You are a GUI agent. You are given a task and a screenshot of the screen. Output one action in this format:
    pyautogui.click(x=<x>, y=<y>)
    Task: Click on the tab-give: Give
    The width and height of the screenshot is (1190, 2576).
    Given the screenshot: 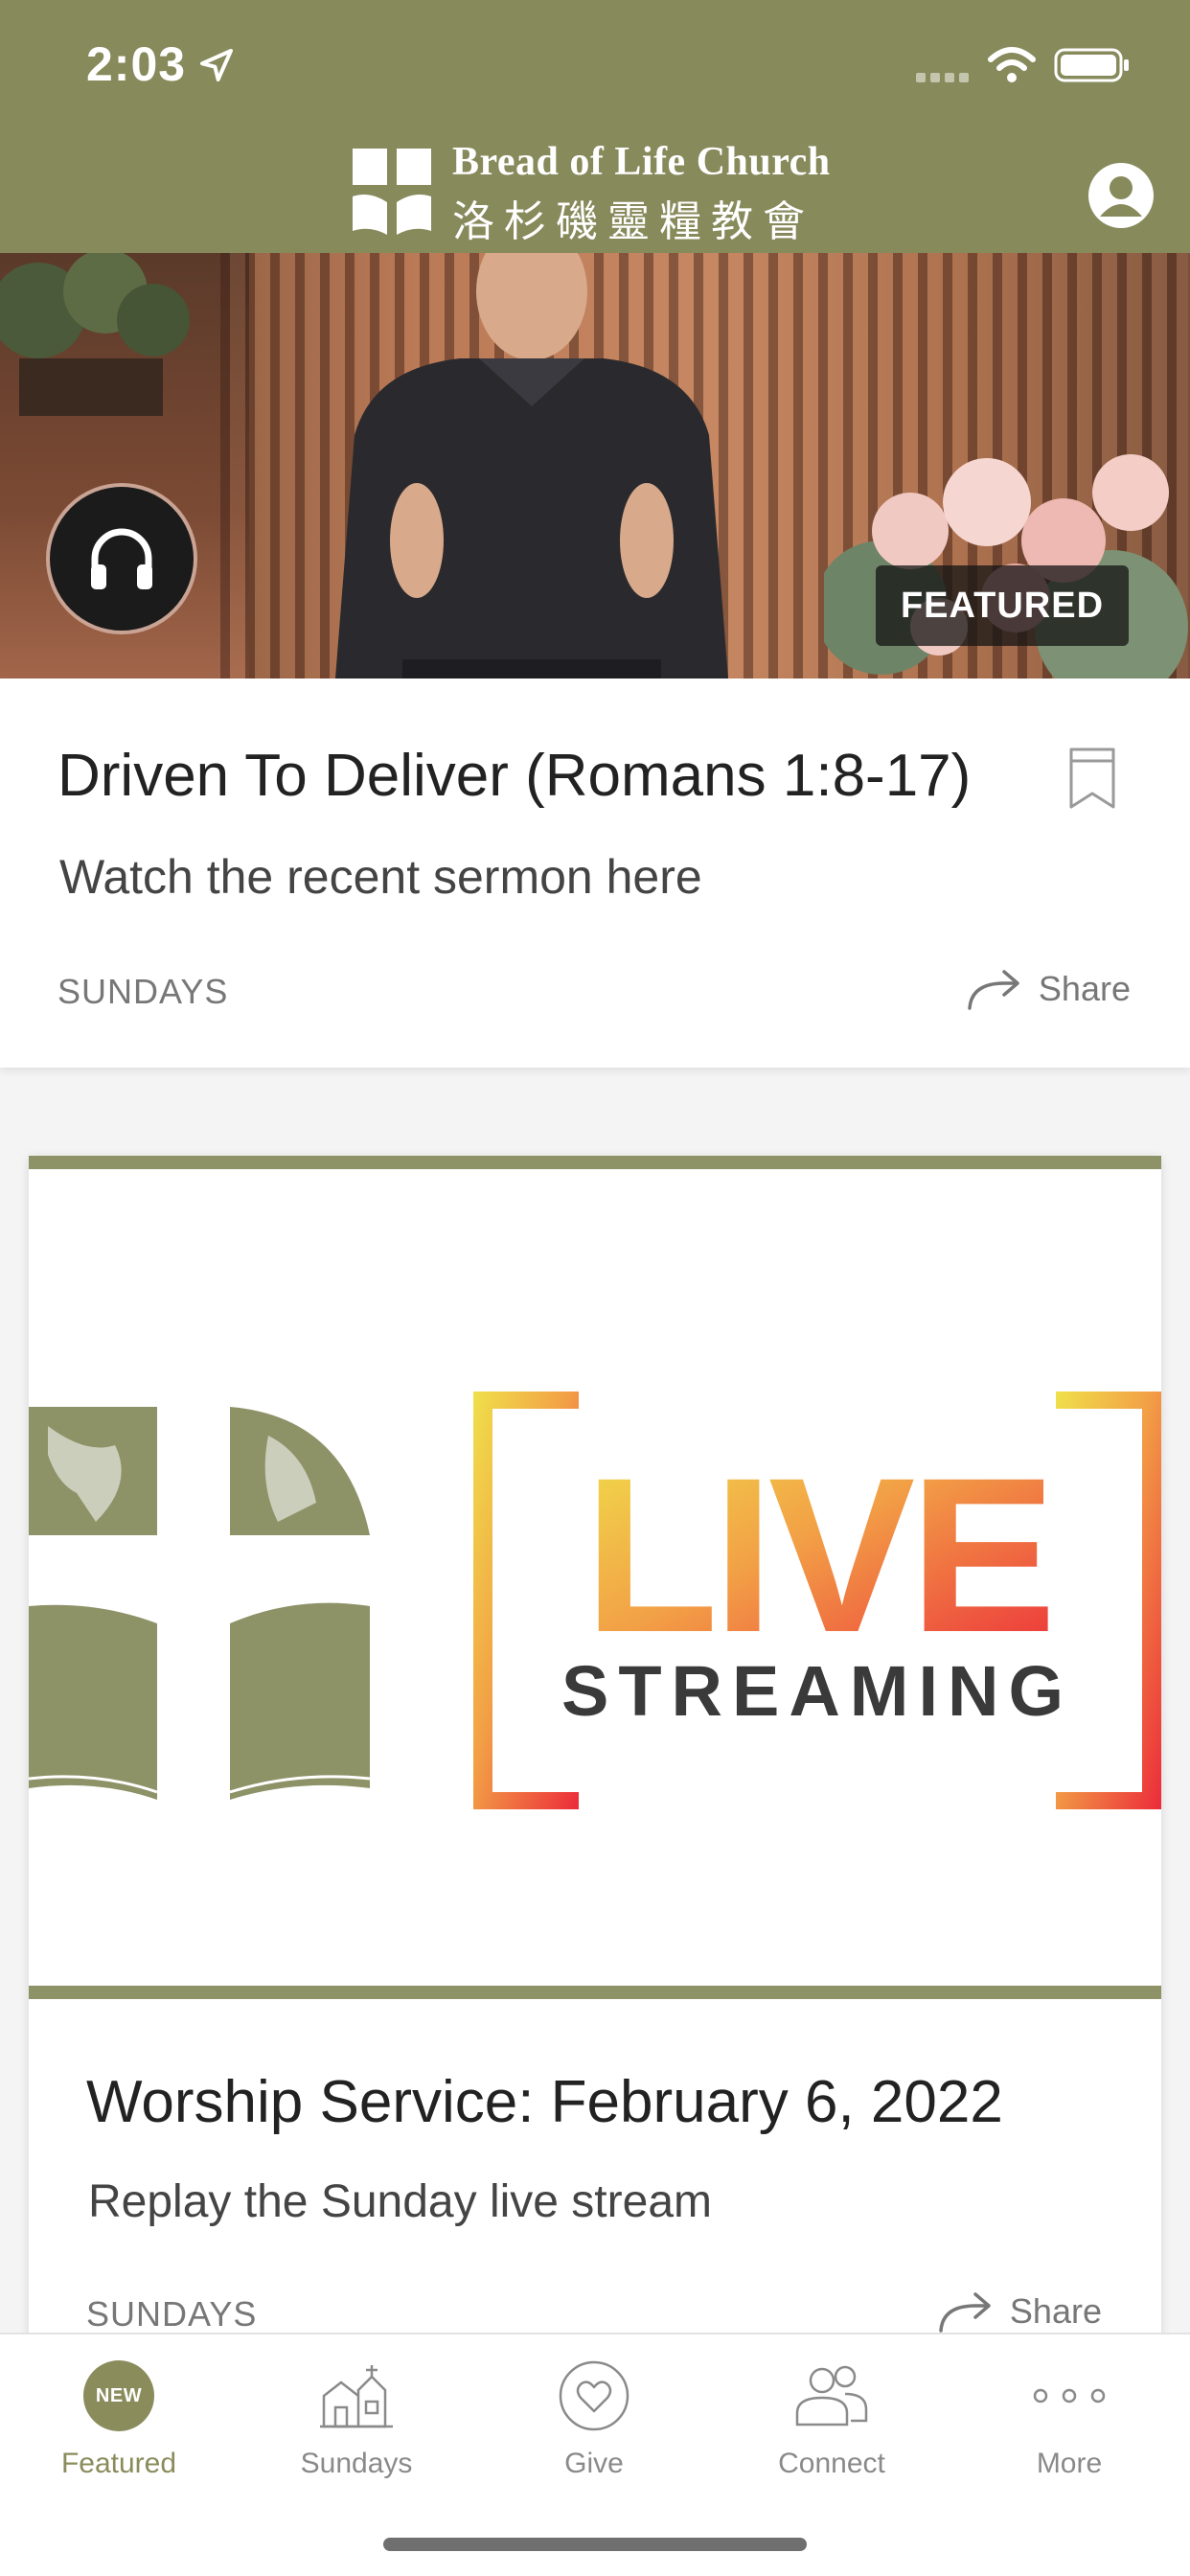 What is the action you would take?
    pyautogui.click(x=594, y=2429)
    